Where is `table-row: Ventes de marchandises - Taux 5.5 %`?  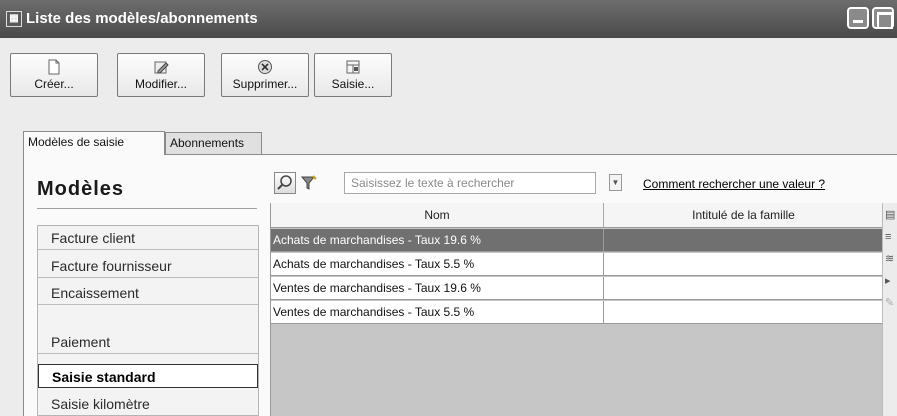
table-row: Ventes de marchandises - Taux 5.5 % is located at coordinates (577, 312).